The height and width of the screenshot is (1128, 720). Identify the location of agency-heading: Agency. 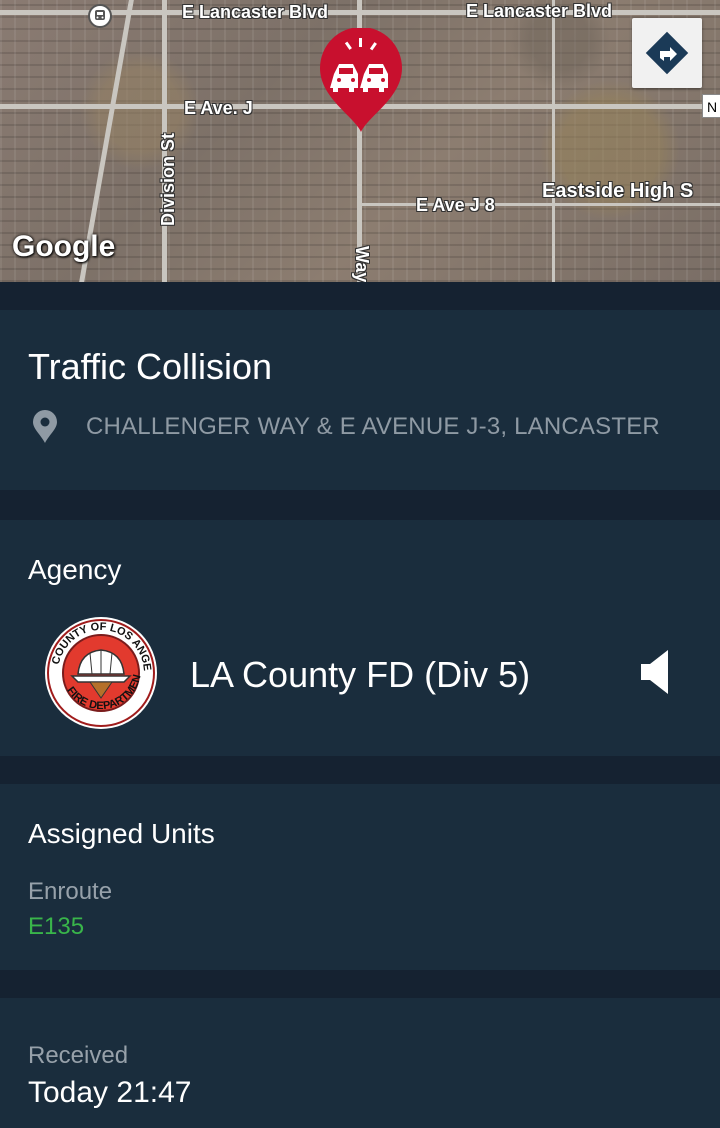
(75, 569).